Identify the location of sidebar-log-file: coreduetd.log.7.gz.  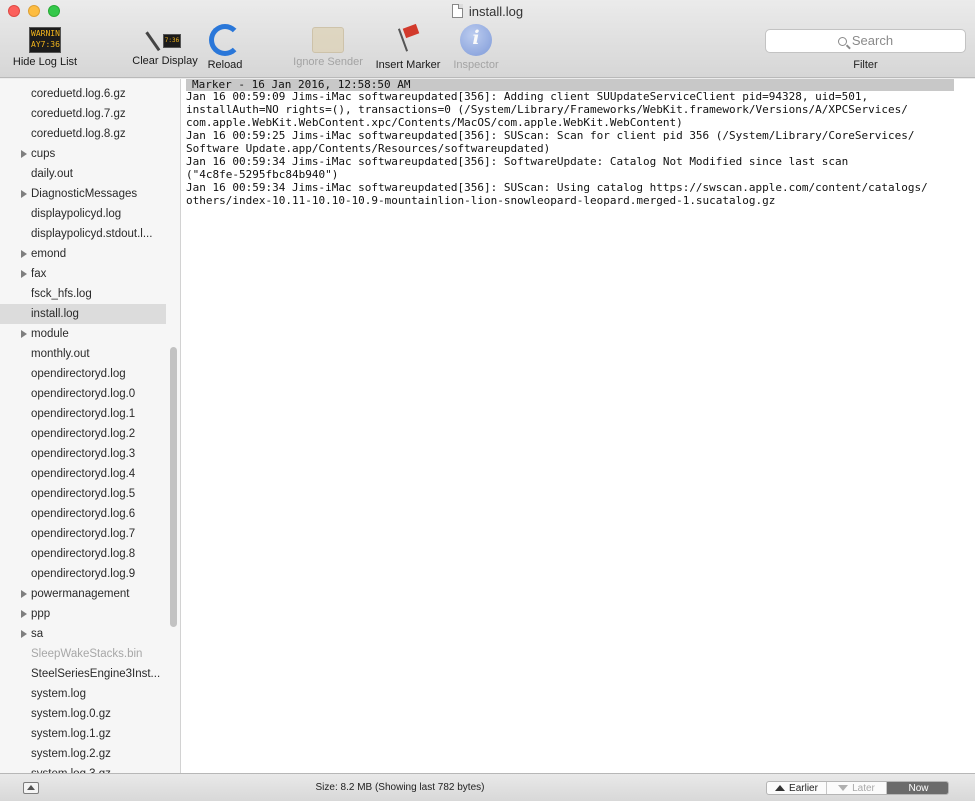
(83, 114).